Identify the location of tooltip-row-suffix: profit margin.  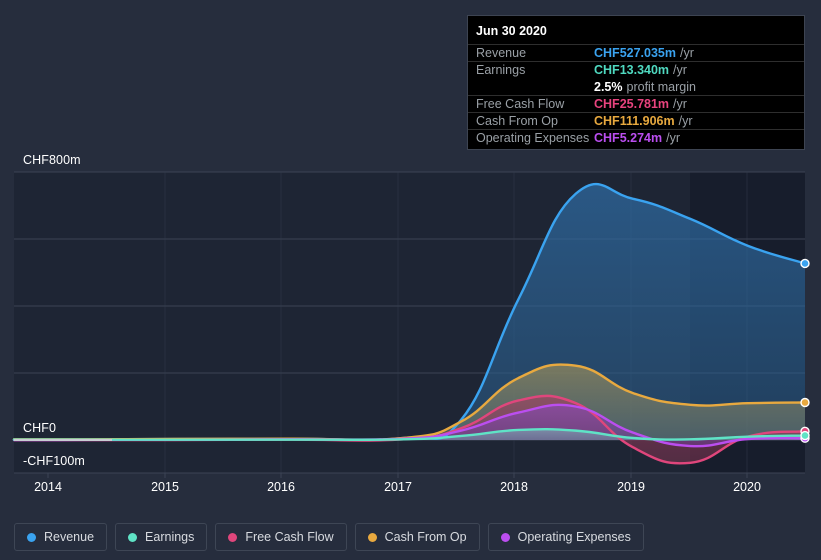
(661, 86).